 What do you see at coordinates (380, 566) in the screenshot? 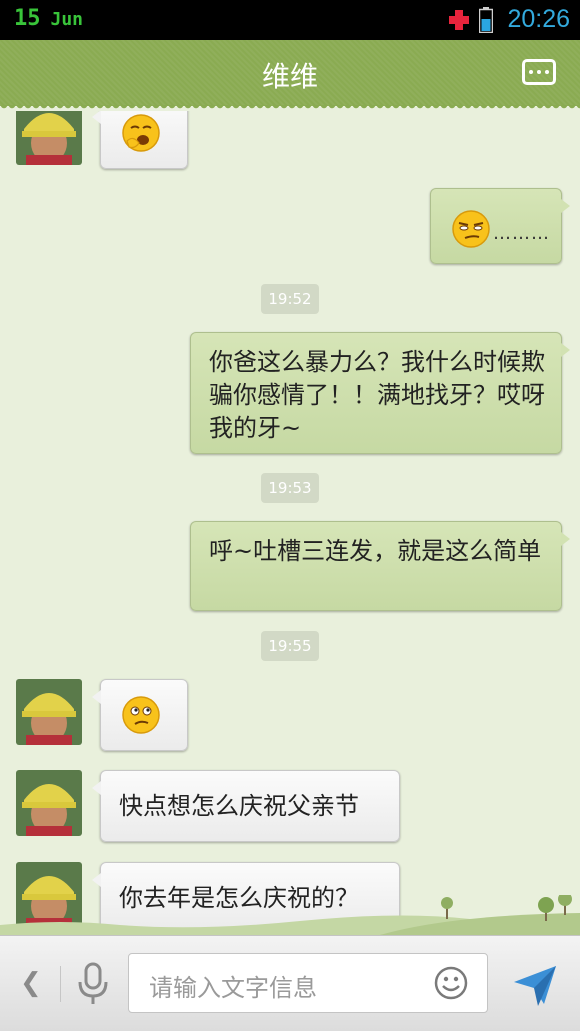
I see `message-bubble: 呼~吐槽三连发，就是这么简单` at bounding box center [380, 566].